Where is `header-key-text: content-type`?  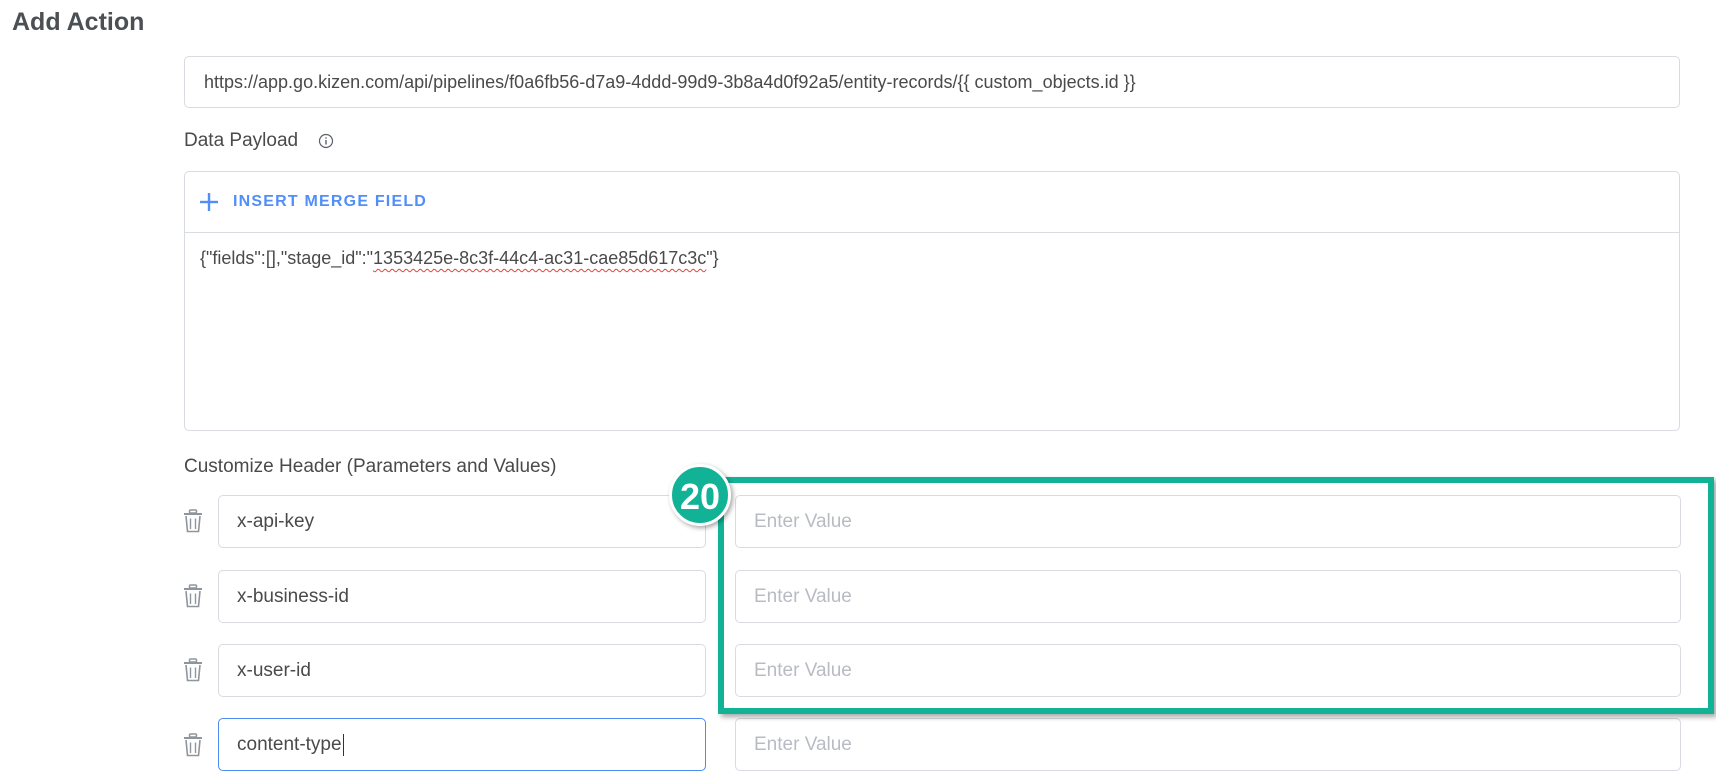
header-key-text: content-type is located at coordinates (289, 744).